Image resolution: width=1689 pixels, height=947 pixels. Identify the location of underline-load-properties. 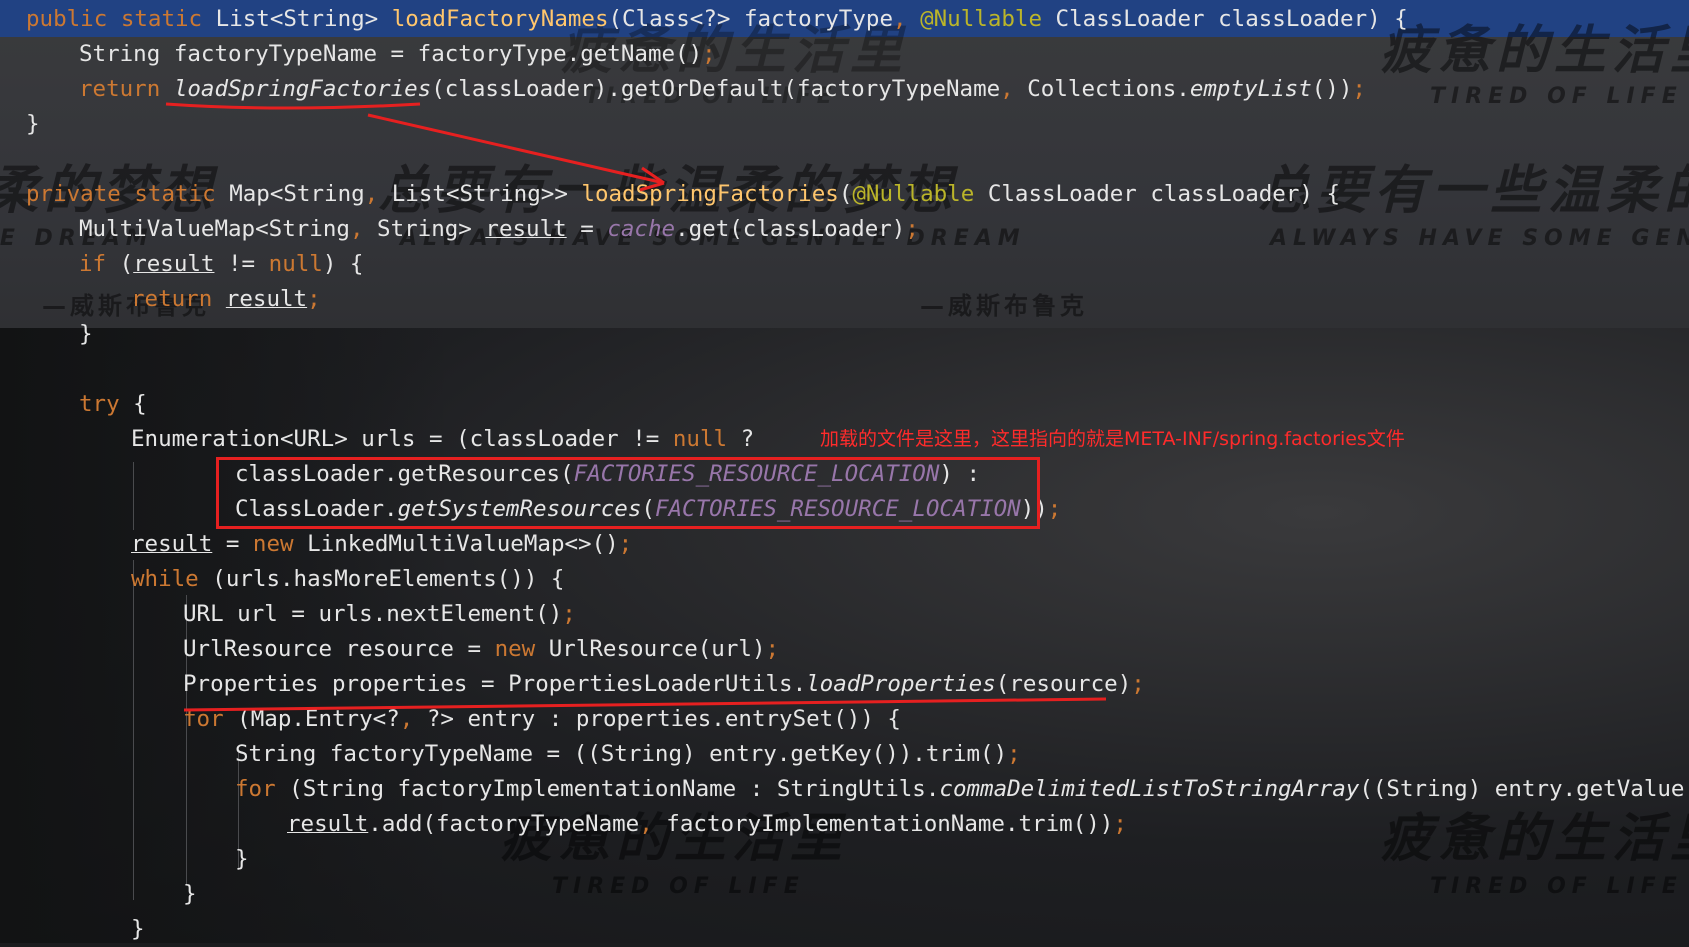
(645, 704).